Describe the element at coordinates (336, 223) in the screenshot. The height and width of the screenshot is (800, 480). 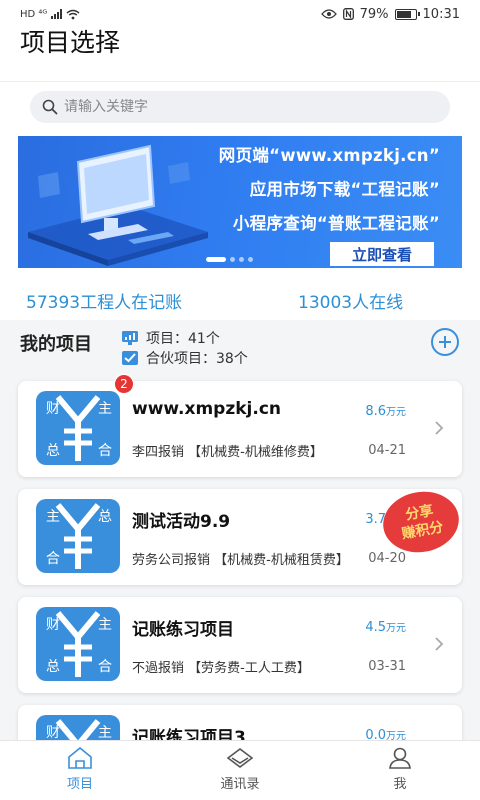
I see `banner-line-3: 小程序查询“普账工程记账”` at that location.